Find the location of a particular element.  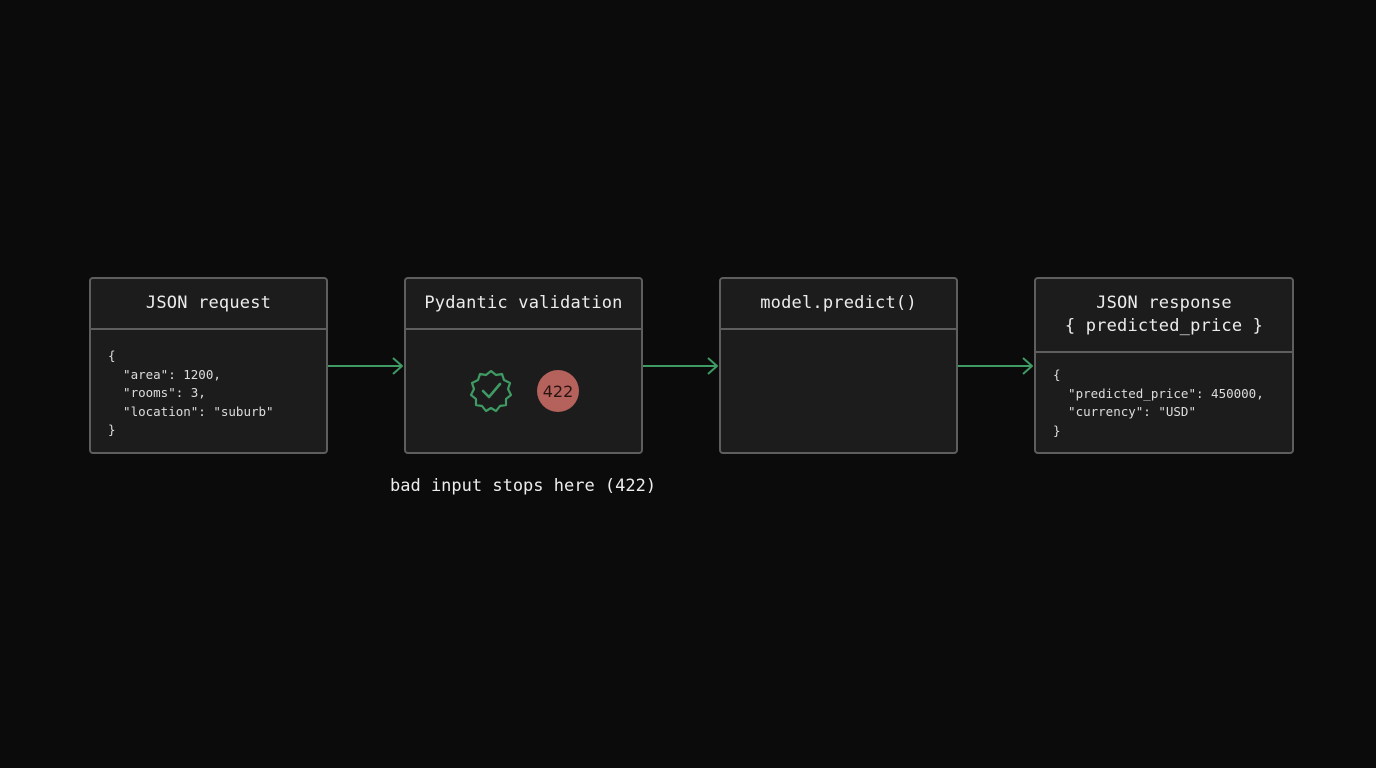

predict-box-title: model.predict() is located at coordinates (838, 304).